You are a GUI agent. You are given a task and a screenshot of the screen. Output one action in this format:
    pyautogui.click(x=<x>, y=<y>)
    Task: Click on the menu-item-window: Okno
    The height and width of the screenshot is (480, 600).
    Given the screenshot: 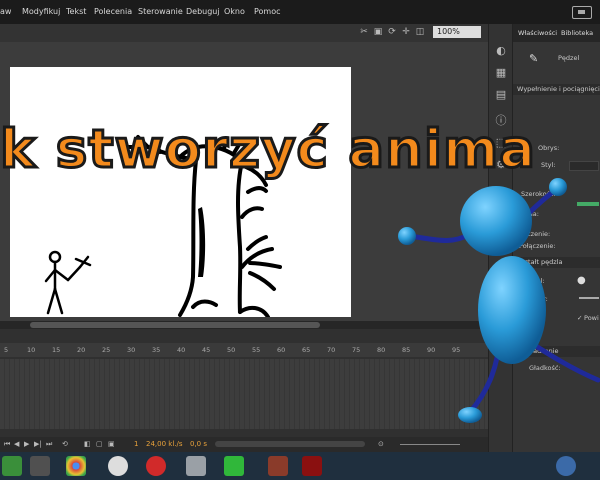 What is the action you would take?
    pyautogui.click(x=234, y=12)
    